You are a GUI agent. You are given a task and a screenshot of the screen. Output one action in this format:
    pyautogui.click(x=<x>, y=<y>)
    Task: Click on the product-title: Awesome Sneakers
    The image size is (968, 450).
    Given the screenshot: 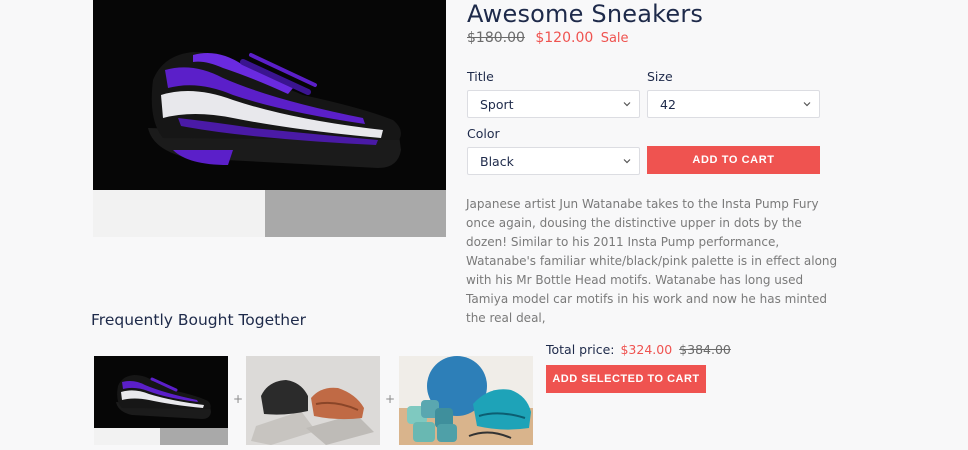 What is the action you would take?
    pyautogui.click(x=585, y=14)
    